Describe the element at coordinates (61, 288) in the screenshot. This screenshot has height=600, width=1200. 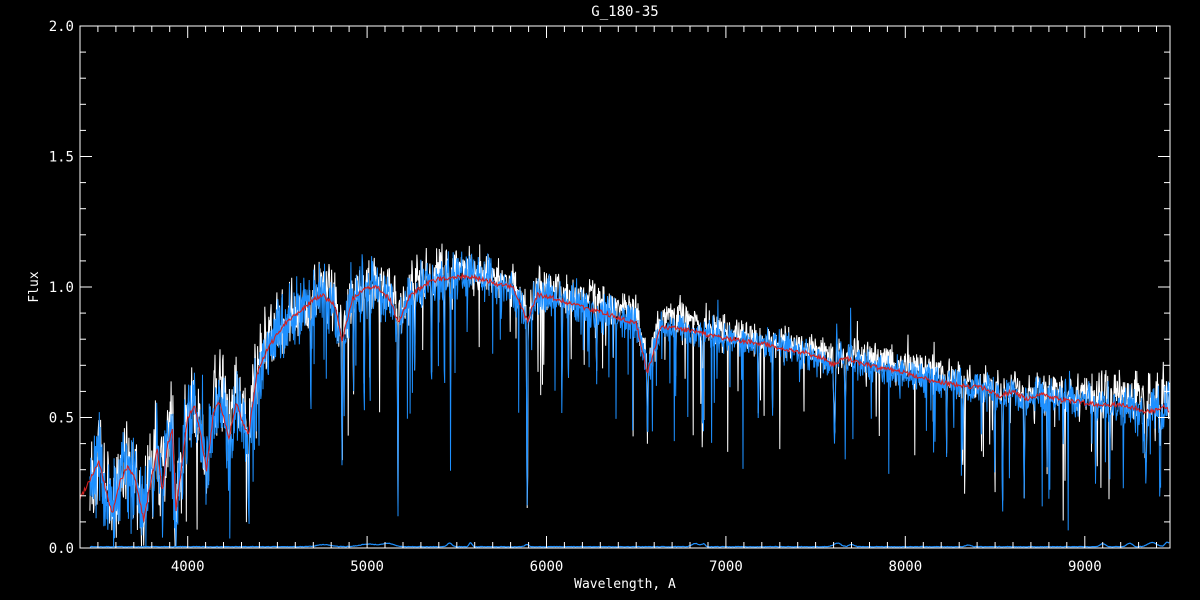
I see `y-tick-label: 1.0` at that location.